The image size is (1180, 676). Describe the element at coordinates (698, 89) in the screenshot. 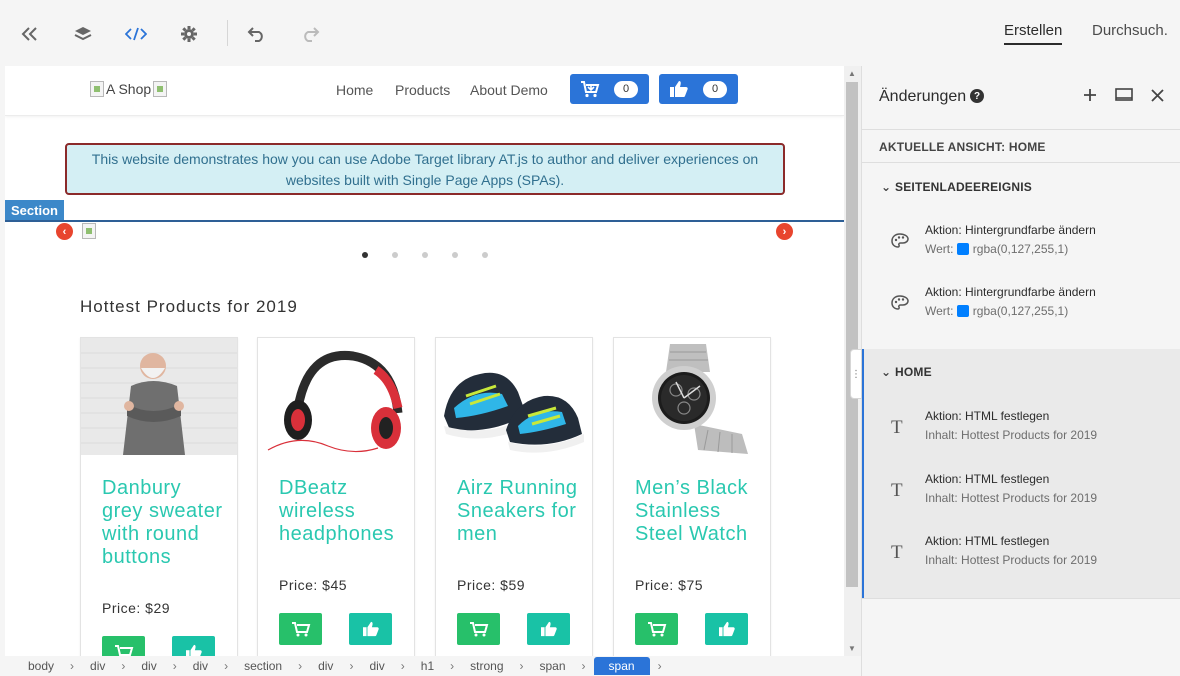

I see `like-button: 0` at that location.